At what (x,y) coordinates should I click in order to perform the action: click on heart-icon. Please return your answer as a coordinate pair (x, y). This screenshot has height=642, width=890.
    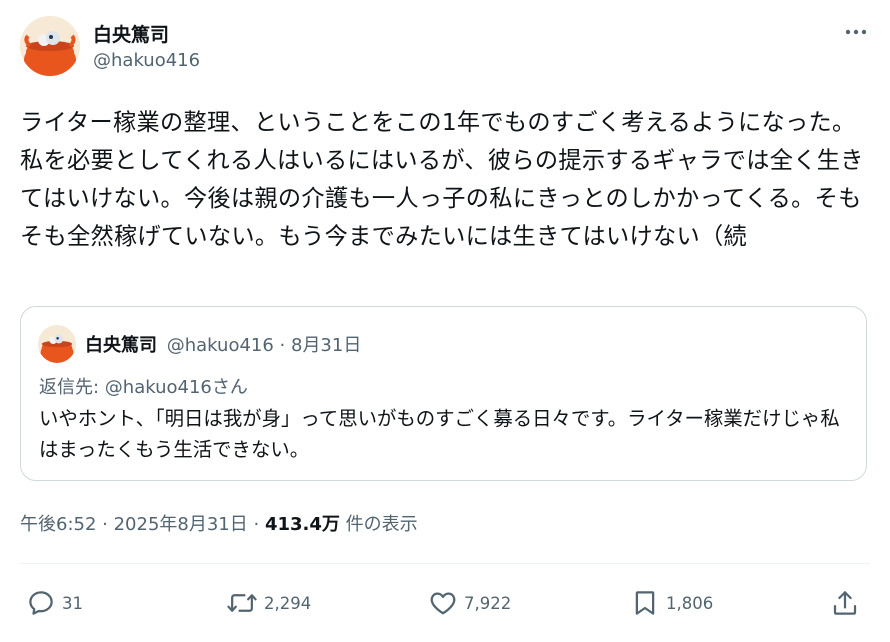
    Looking at the image, I should click on (443, 603).